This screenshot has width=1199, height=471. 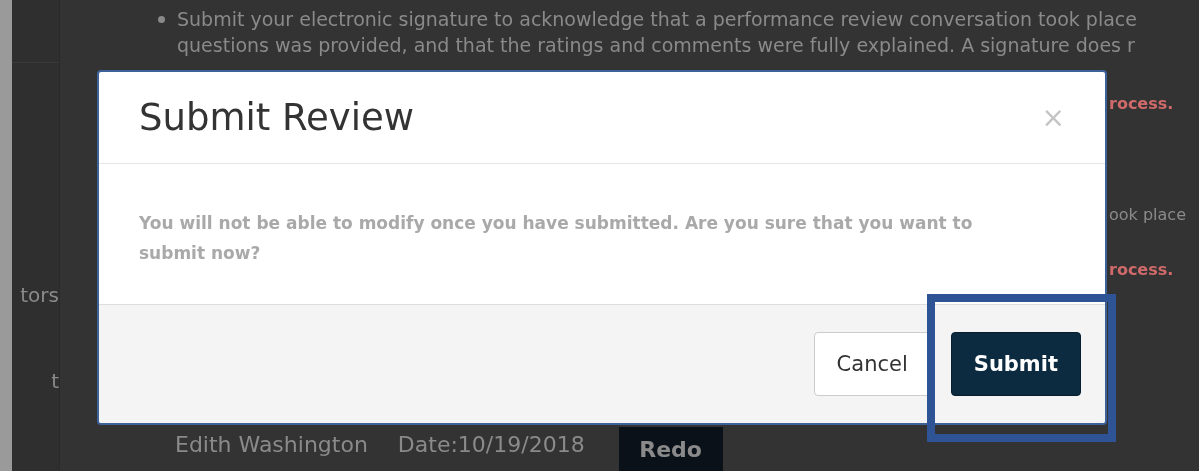 I want to click on signature-date: Date:10/19/2018, so click(x=491, y=445).